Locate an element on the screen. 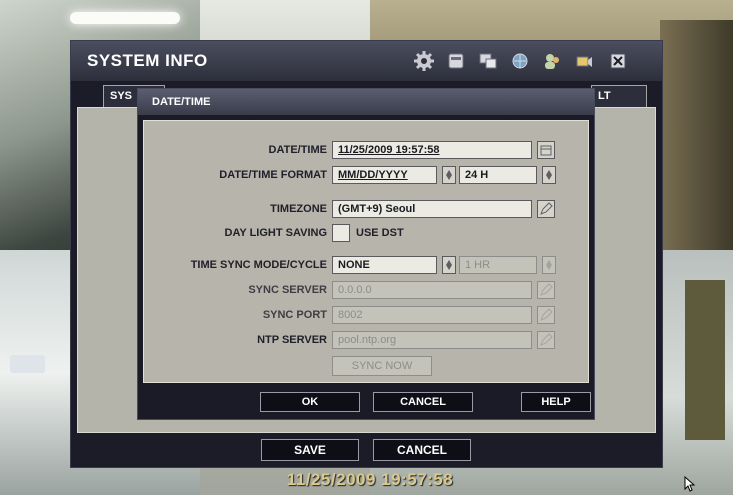 This screenshot has width=733, height=495. sync-mode-select: NONE is located at coordinates (384, 265).